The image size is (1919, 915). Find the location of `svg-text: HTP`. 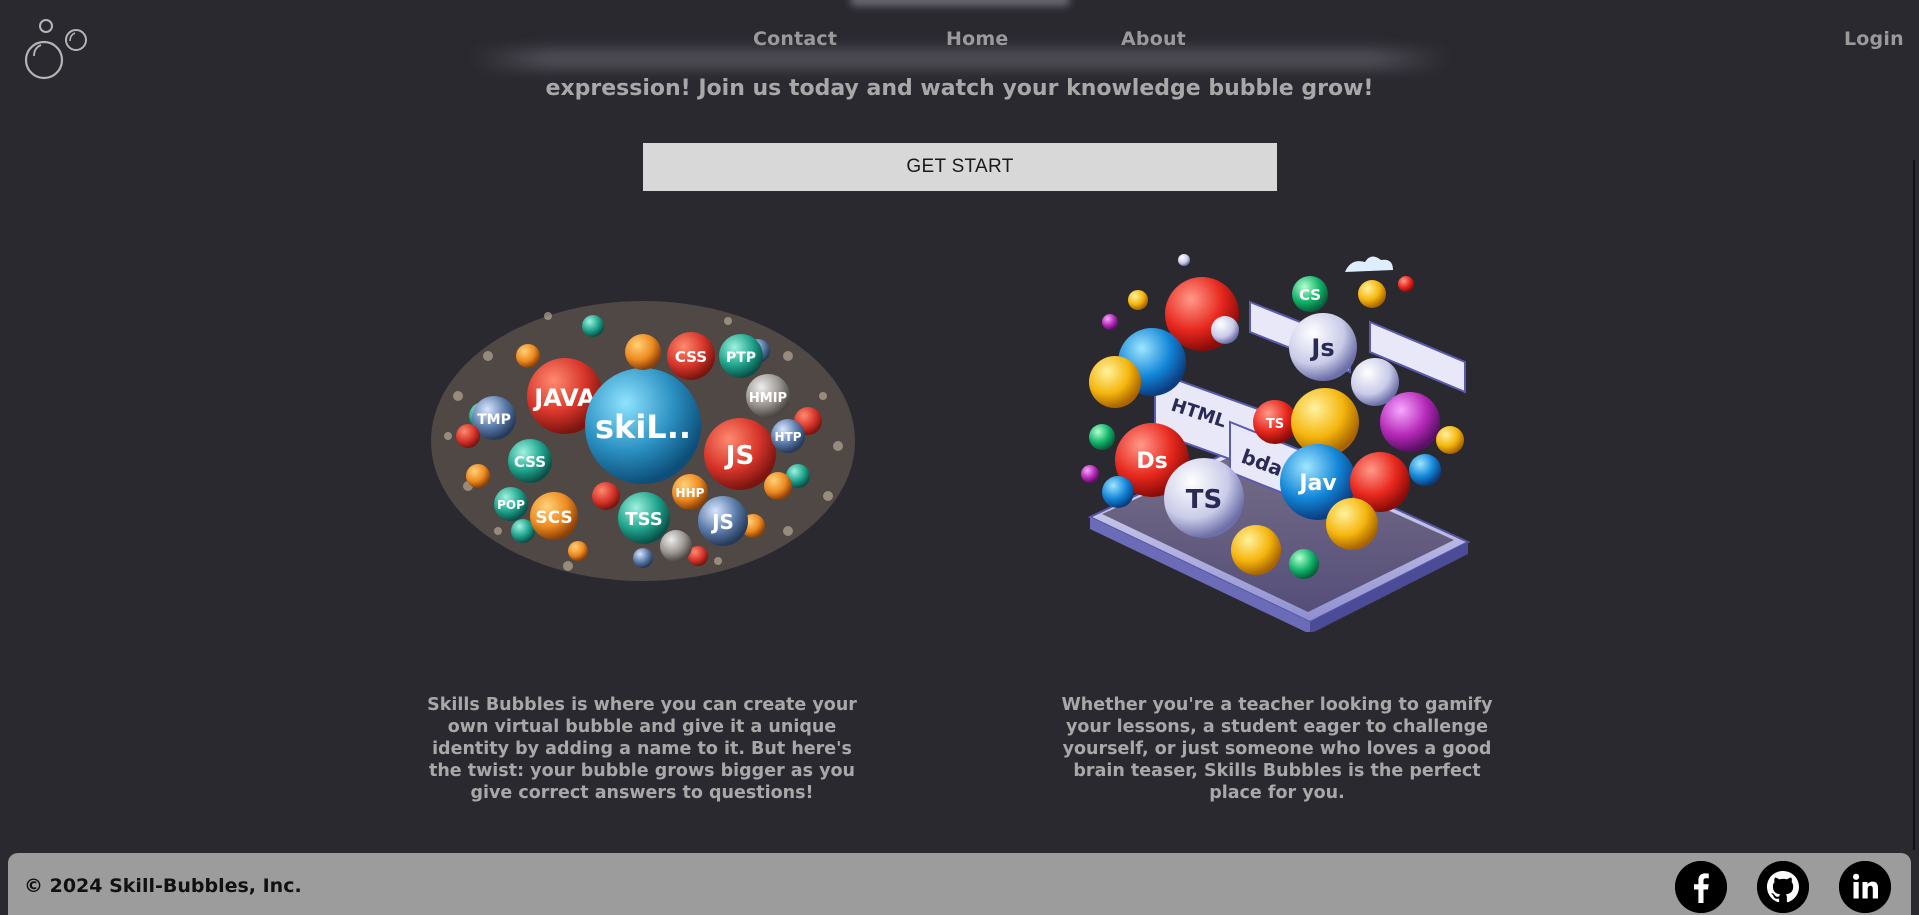

svg-text: HTP is located at coordinates (787, 437).